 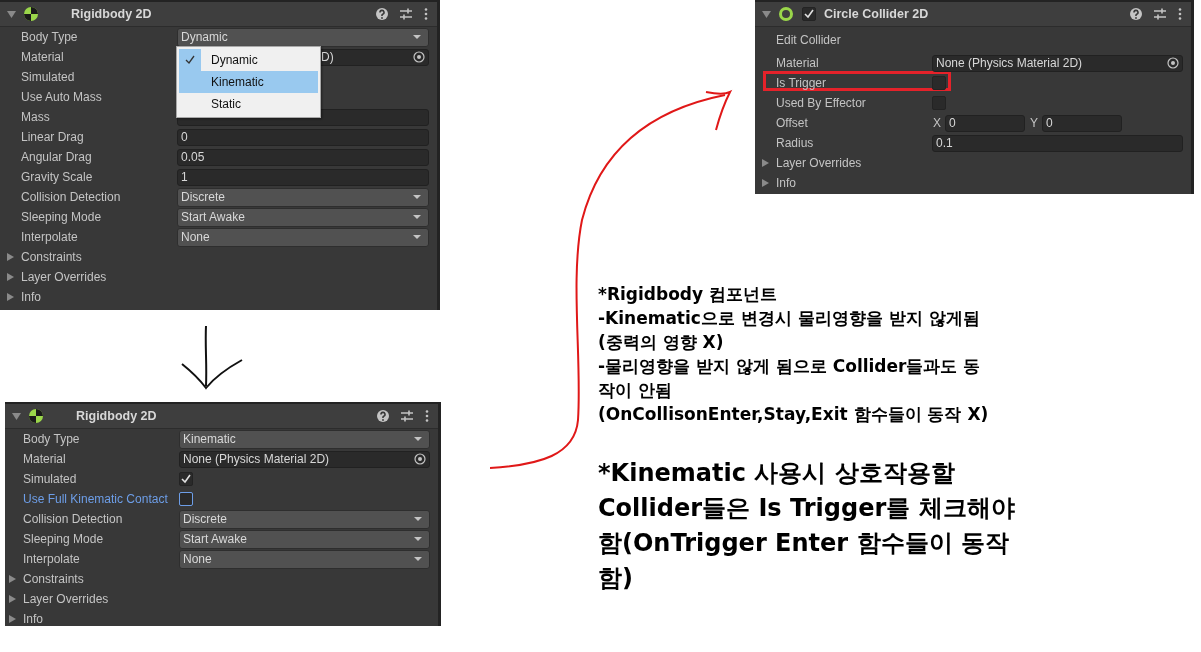 I want to click on input-field: 0.05, so click(x=303, y=157).